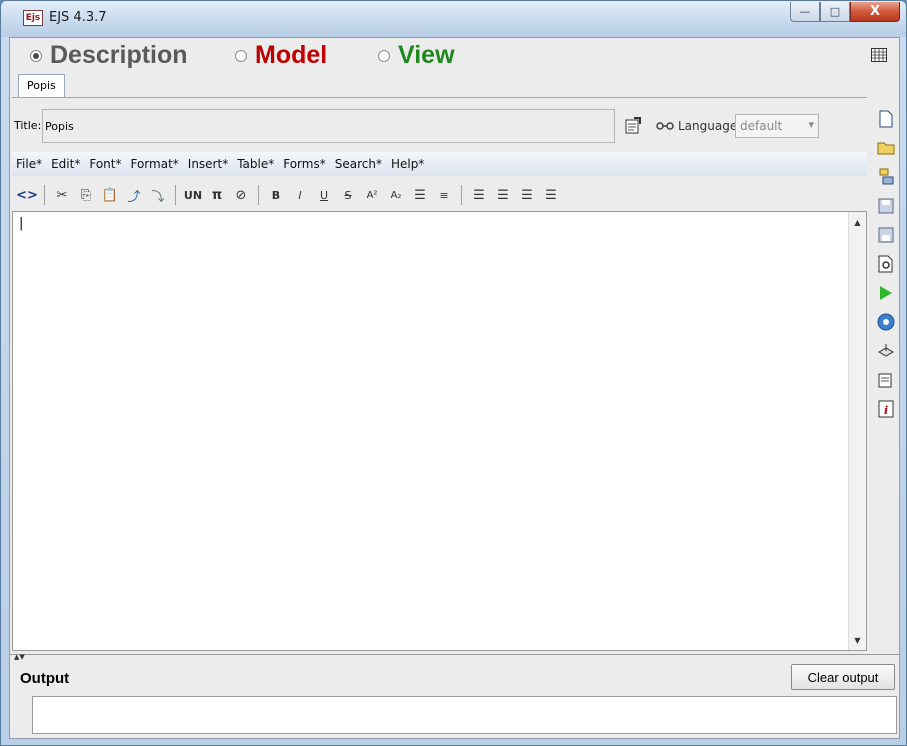  Describe the element at coordinates (886, 118) in the screenshot. I see `new-file-icon` at that location.